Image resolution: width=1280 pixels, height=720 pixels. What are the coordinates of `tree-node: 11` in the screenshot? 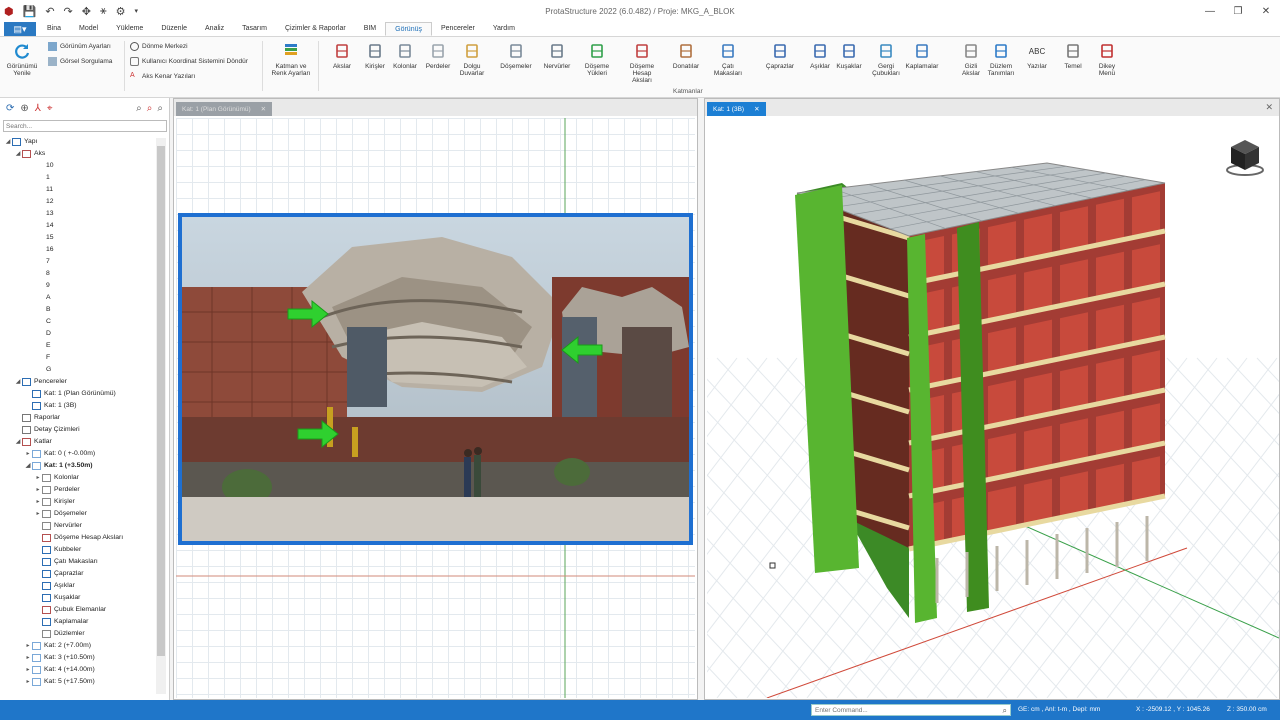 It's located at (78, 190).